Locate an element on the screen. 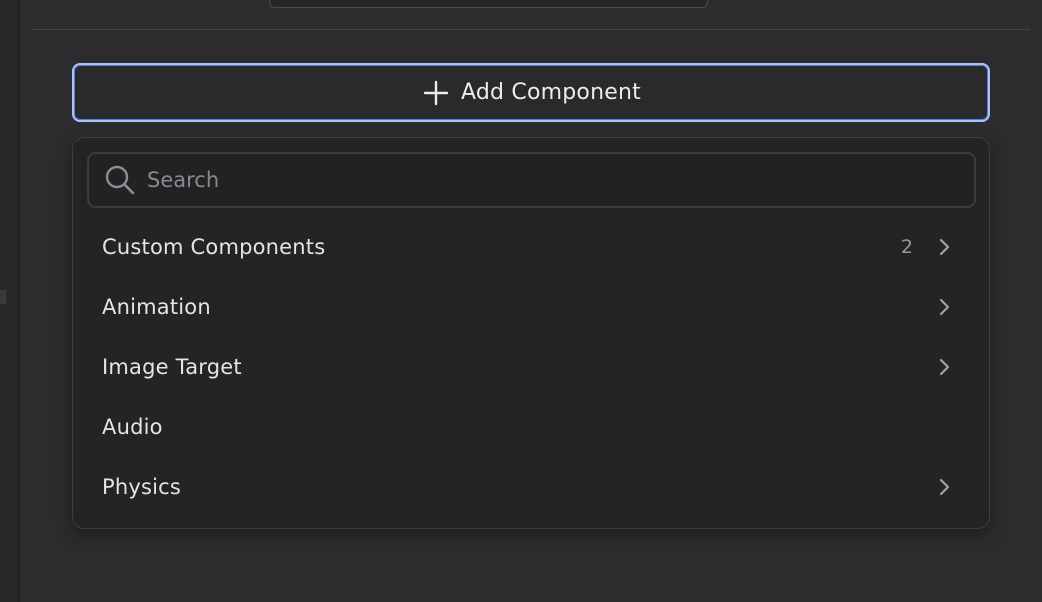 Image resolution: width=1042 pixels, height=602 pixels. menu-item-image-target: Image Target is located at coordinates (531, 367).